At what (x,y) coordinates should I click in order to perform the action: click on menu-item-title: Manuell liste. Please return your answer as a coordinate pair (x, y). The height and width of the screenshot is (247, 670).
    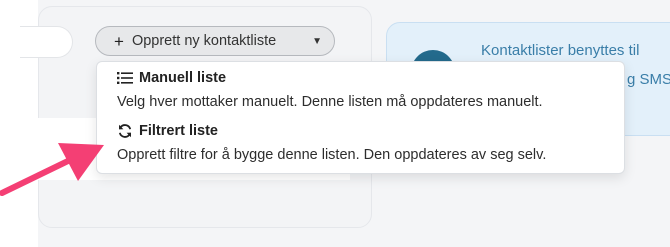
    Looking at the image, I should click on (183, 78).